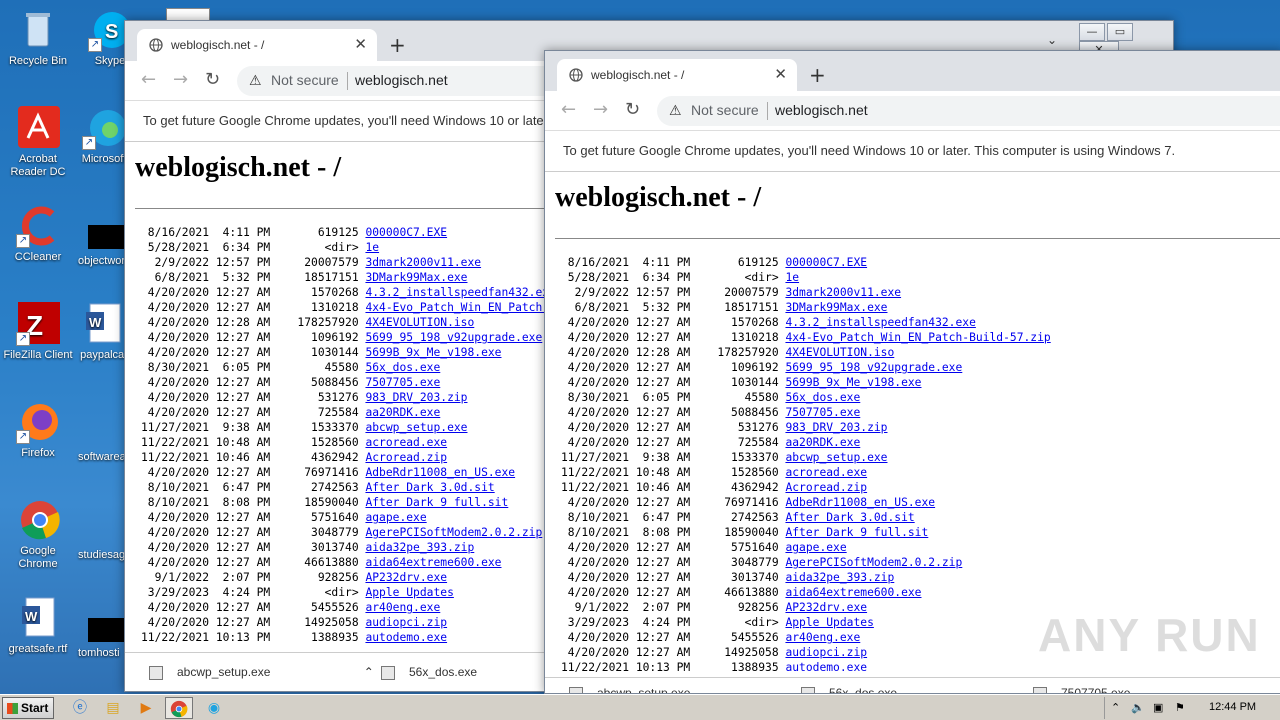  Describe the element at coordinates (1138, 707) in the screenshot. I see `volume-icon: 🔈` at that location.